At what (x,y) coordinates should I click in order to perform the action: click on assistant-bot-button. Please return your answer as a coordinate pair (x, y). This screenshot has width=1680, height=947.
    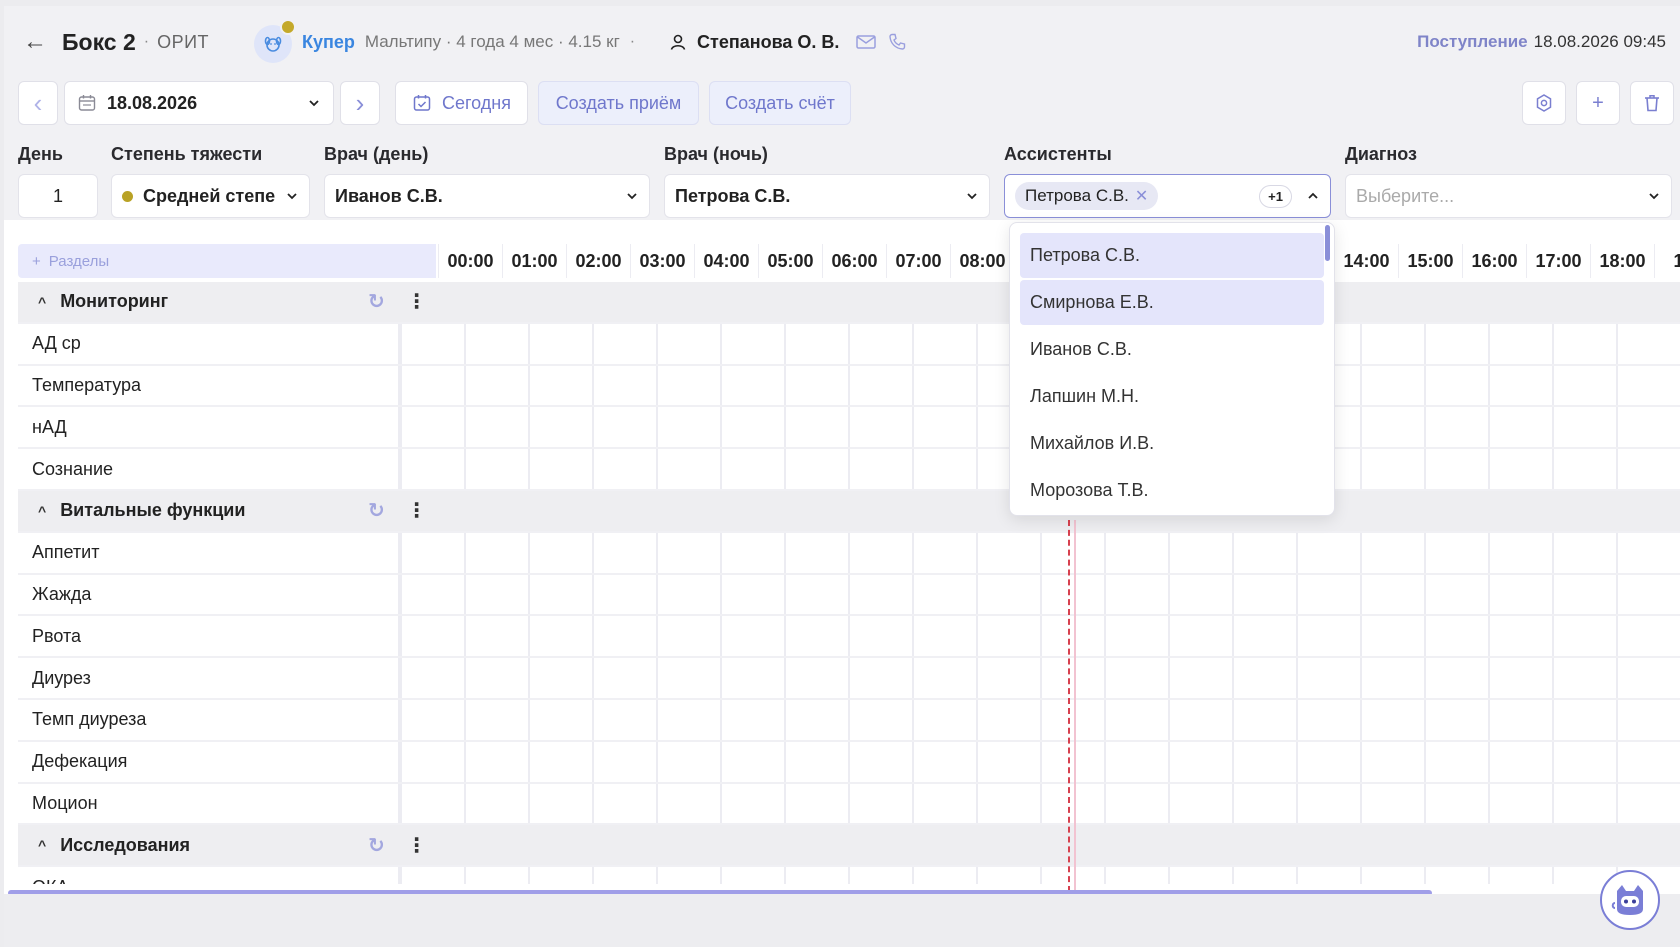
    Looking at the image, I should click on (1630, 900).